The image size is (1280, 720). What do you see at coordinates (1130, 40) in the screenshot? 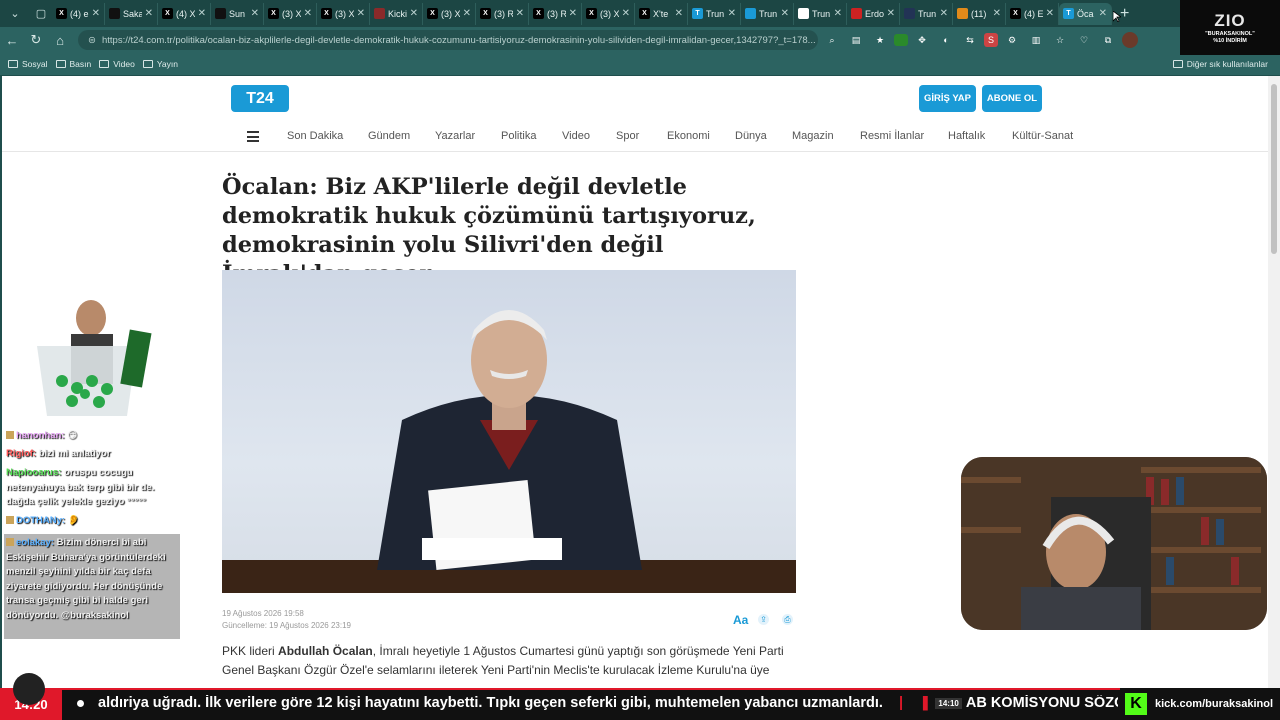
I see `profile-avatar-icon` at bounding box center [1130, 40].